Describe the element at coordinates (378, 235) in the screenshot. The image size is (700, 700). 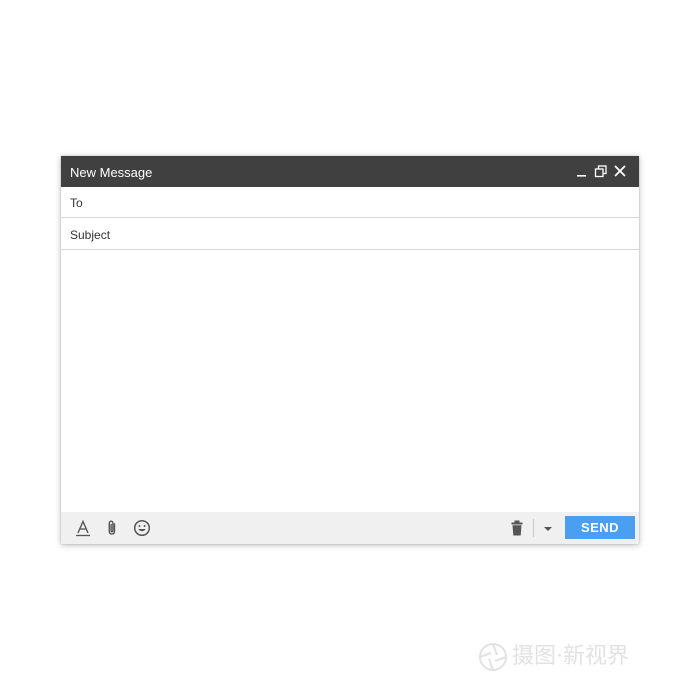
I see `subject-input` at that location.